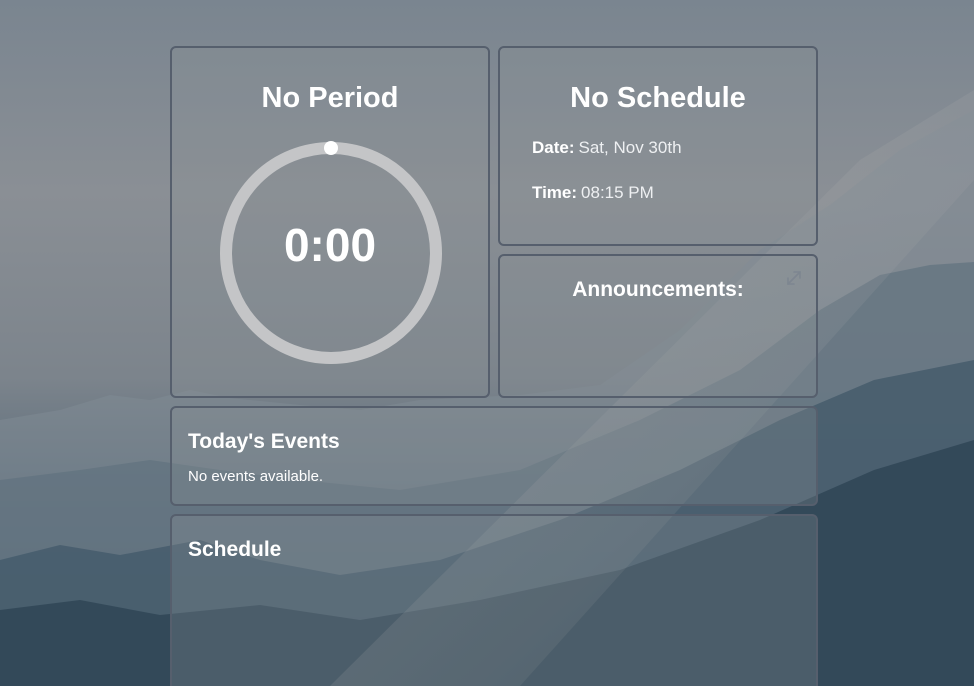 This screenshot has height=686, width=974. What do you see at coordinates (330, 98) in the screenshot?
I see `period-title: No Period` at bounding box center [330, 98].